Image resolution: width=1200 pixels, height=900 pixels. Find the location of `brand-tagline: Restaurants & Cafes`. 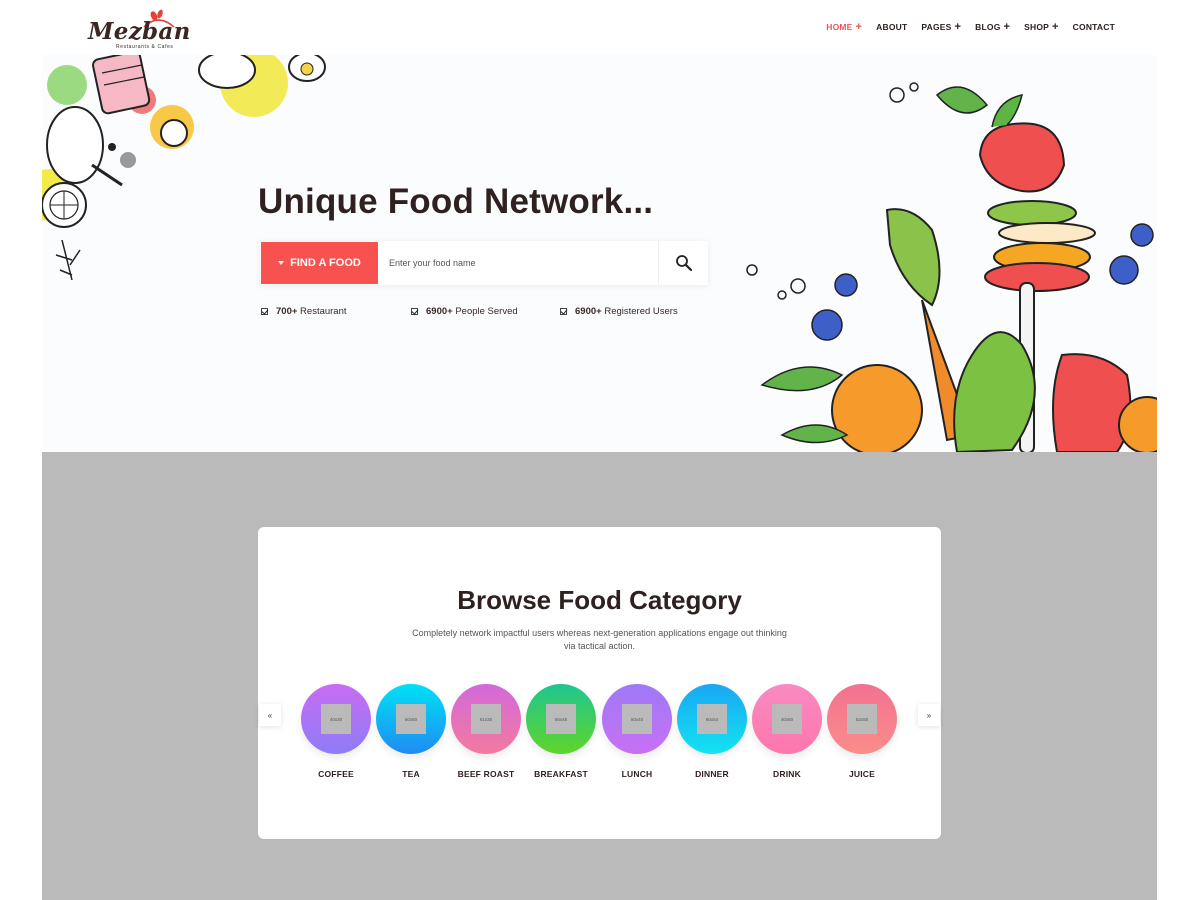

brand-tagline: Restaurants & Cafes is located at coordinates (145, 47).